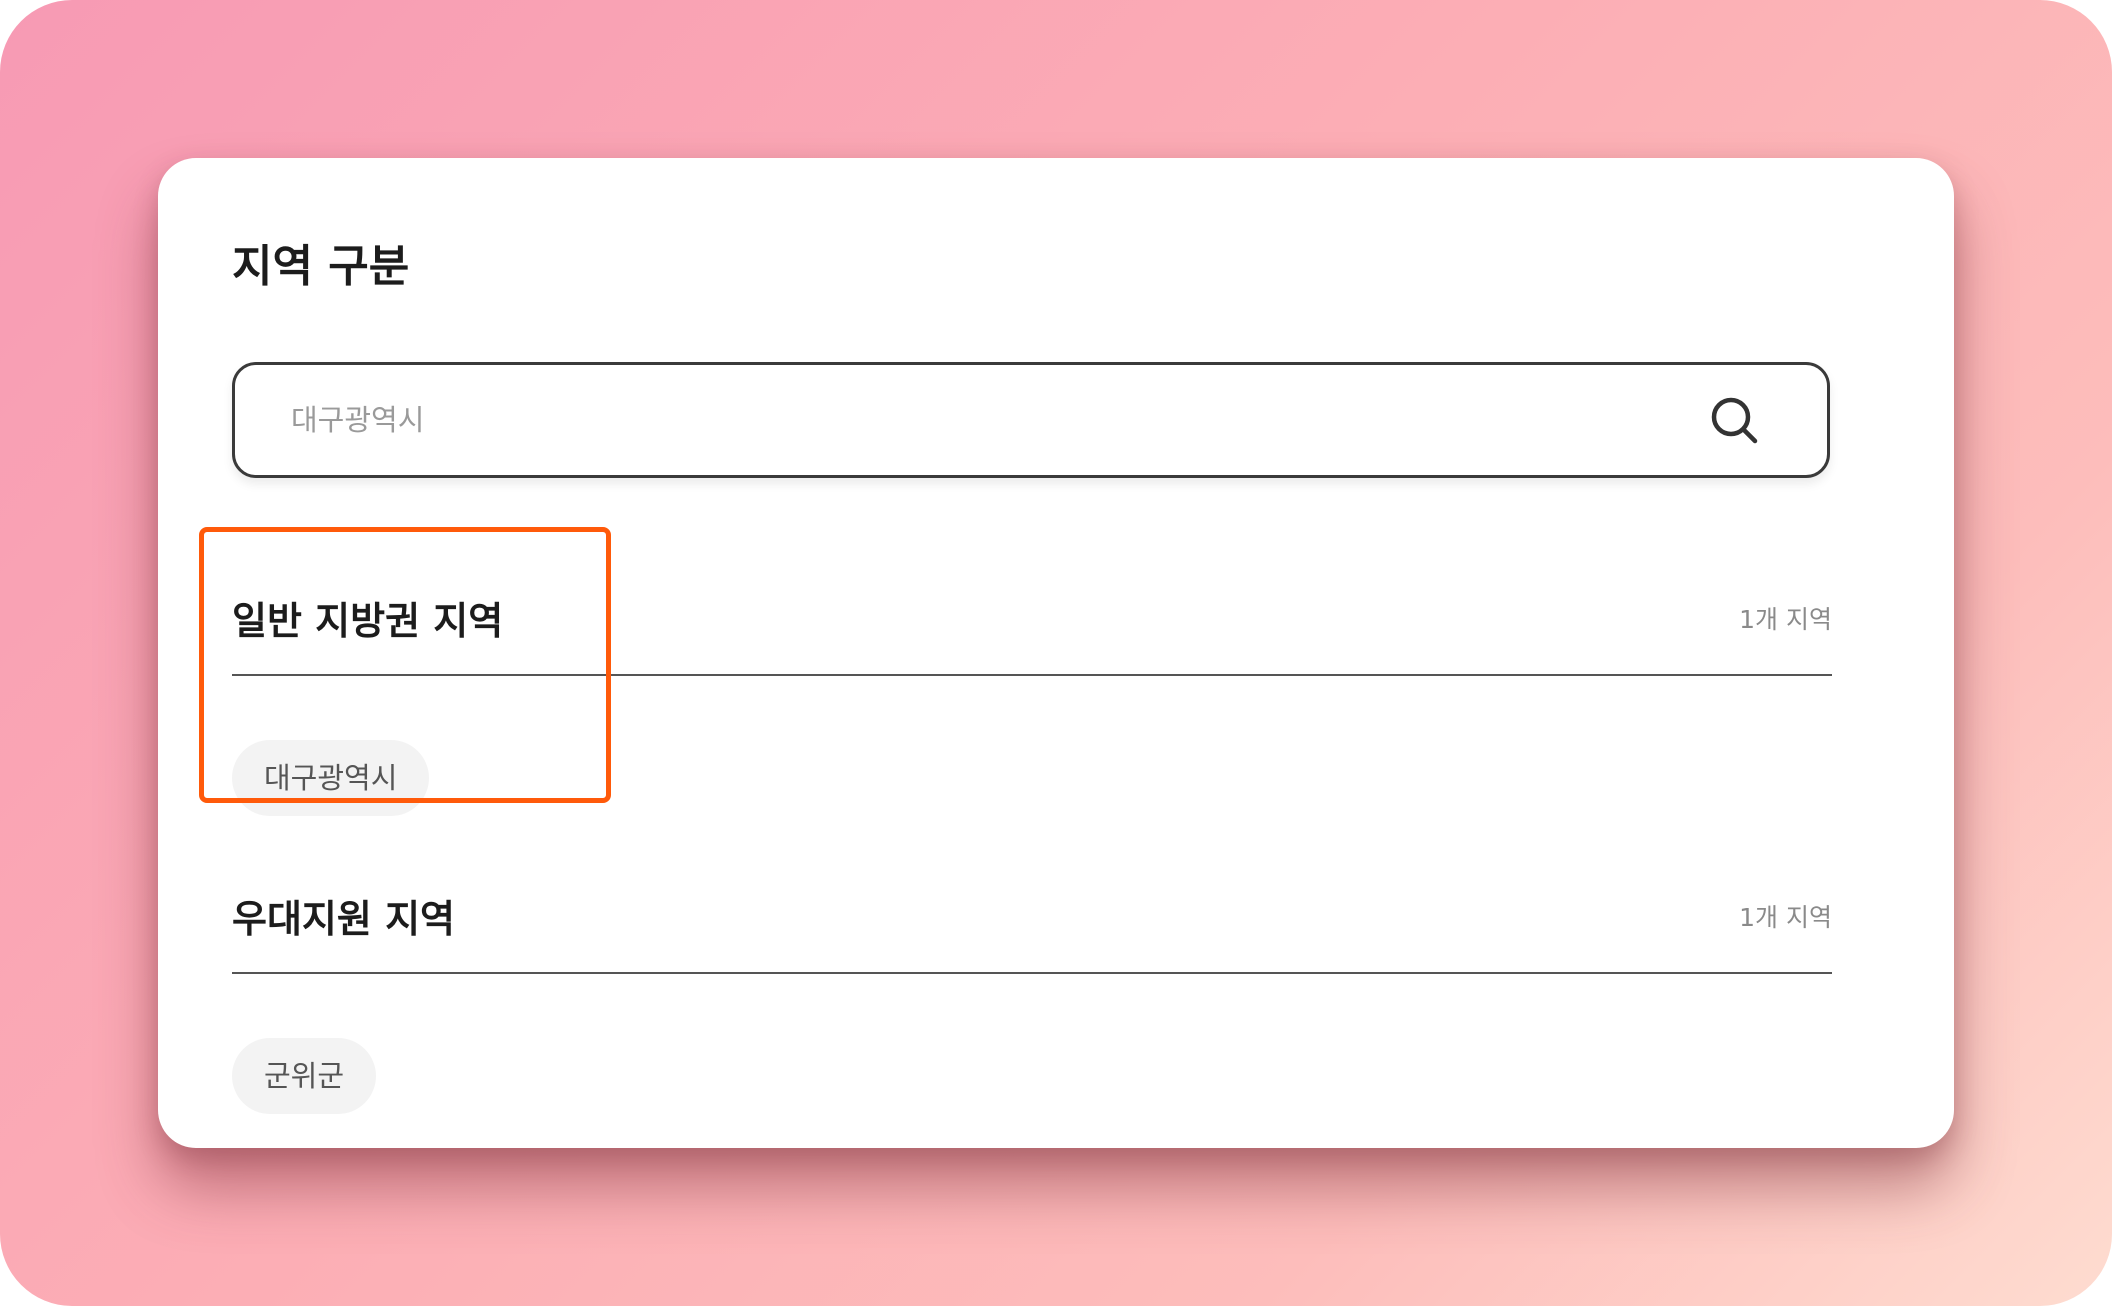  What do you see at coordinates (343, 919) in the screenshot?
I see `section-title: 우대지원 지역` at bounding box center [343, 919].